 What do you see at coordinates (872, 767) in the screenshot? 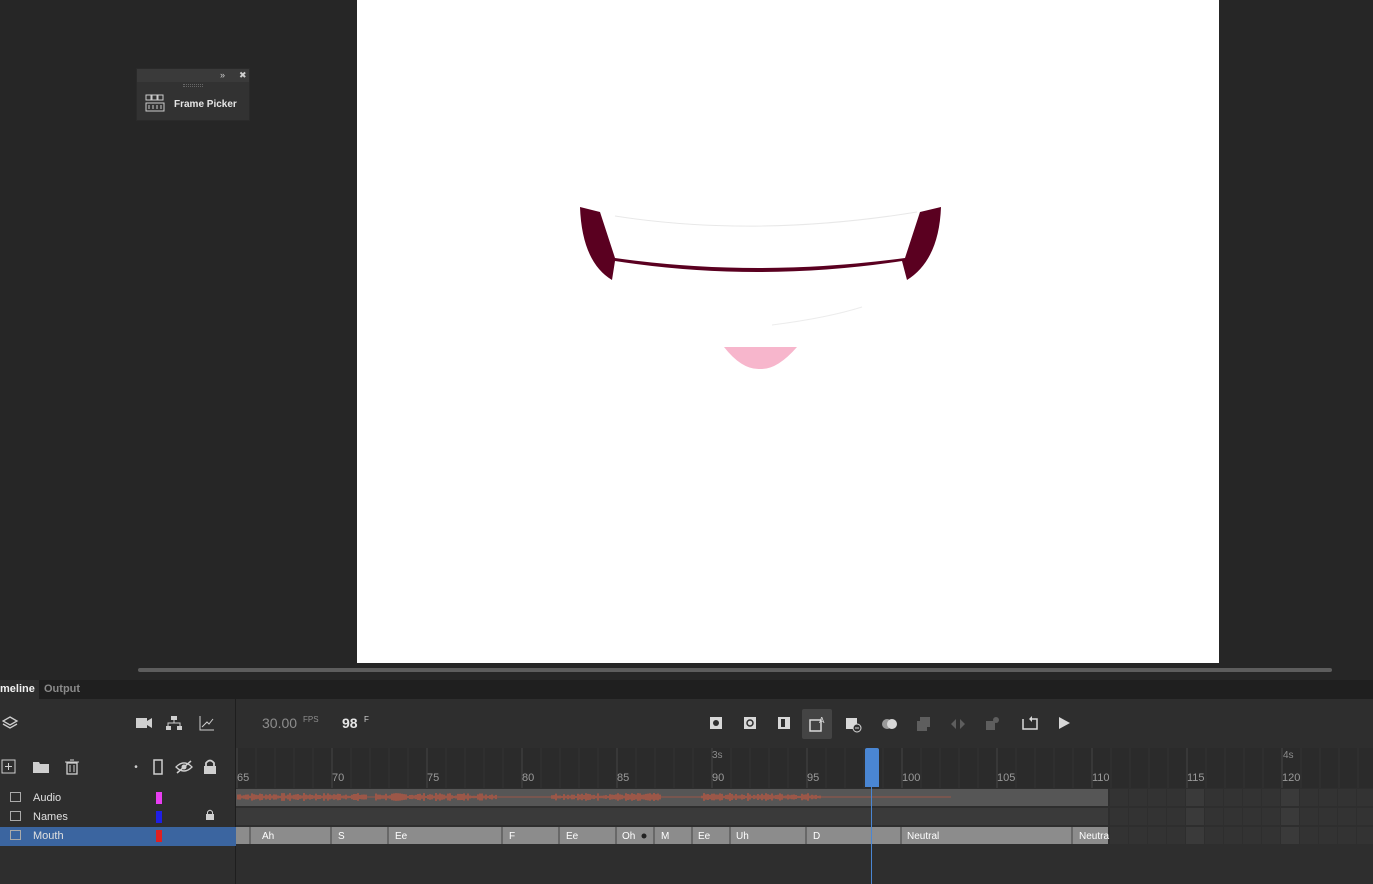
I see `playhead-handle` at bounding box center [872, 767].